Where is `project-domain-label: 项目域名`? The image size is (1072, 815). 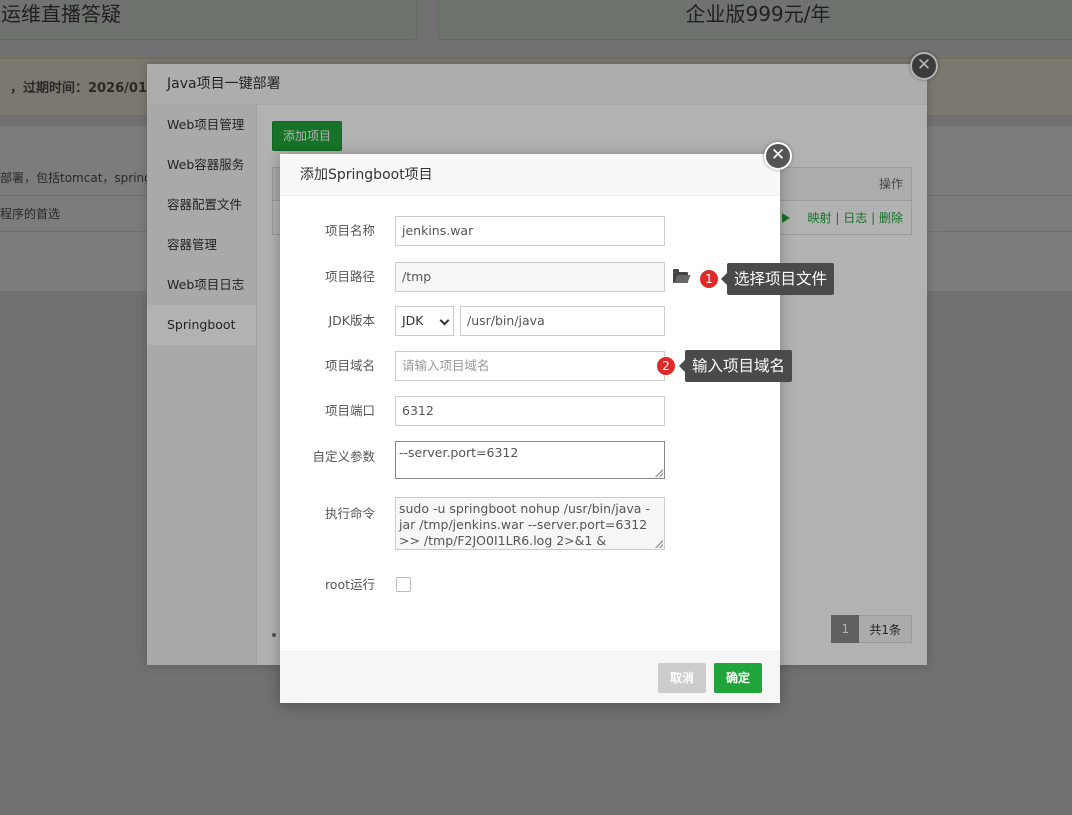 project-domain-label: 项目域名 is located at coordinates (349, 365).